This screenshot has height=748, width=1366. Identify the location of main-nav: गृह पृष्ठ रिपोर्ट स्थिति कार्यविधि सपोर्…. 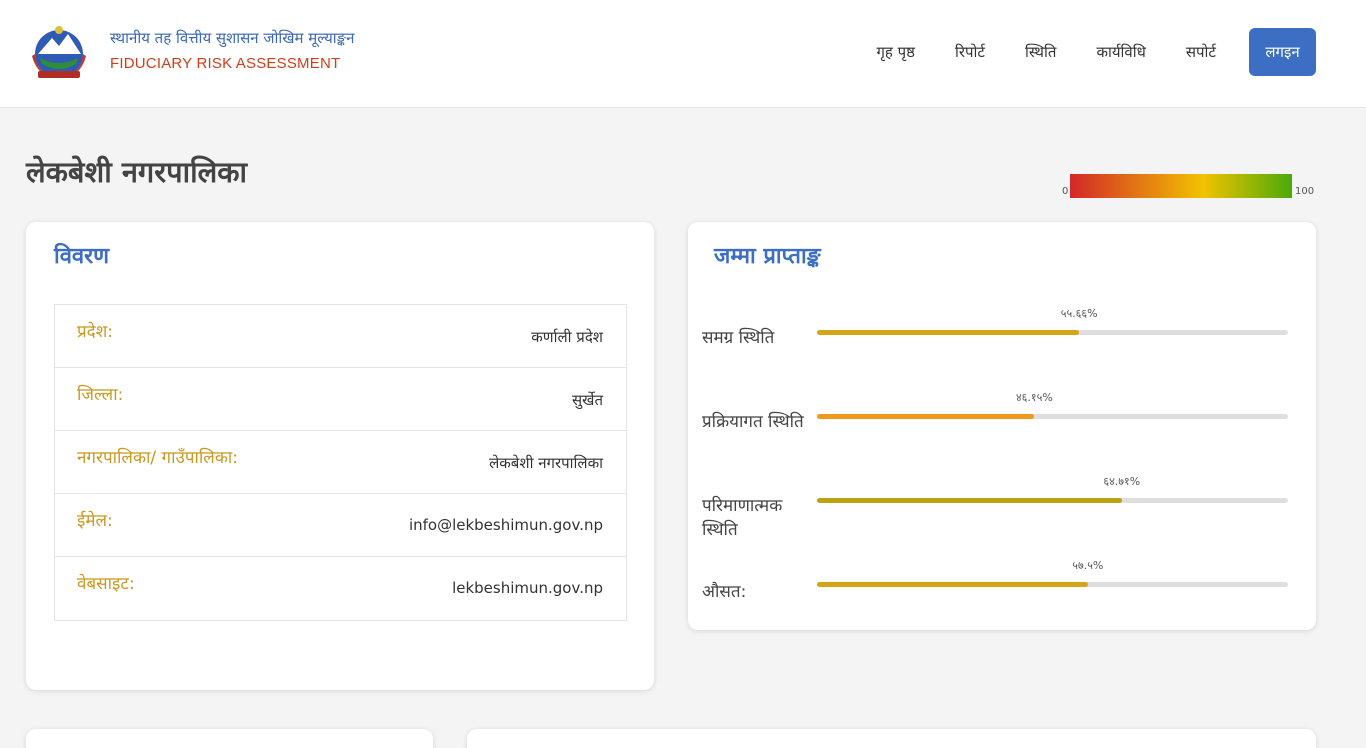
(1076, 52).